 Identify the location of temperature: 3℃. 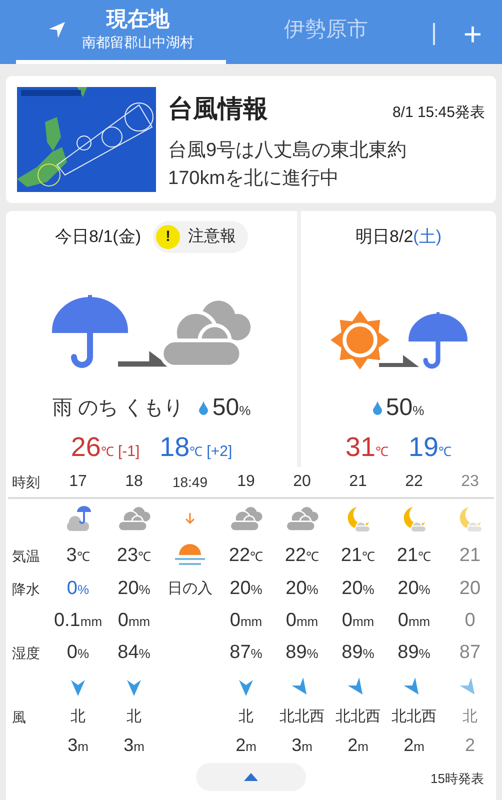
(78, 556).